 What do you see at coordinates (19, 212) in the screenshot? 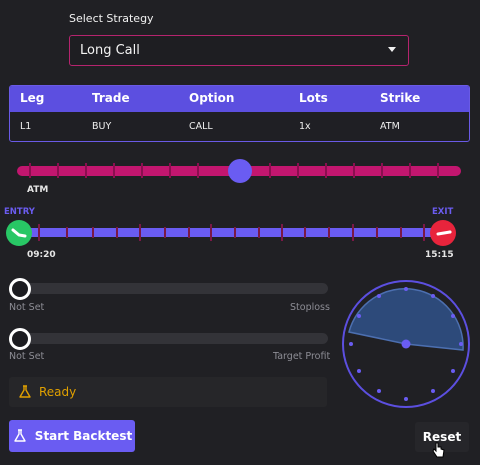
I see `entry-label: ENTRY` at bounding box center [19, 212].